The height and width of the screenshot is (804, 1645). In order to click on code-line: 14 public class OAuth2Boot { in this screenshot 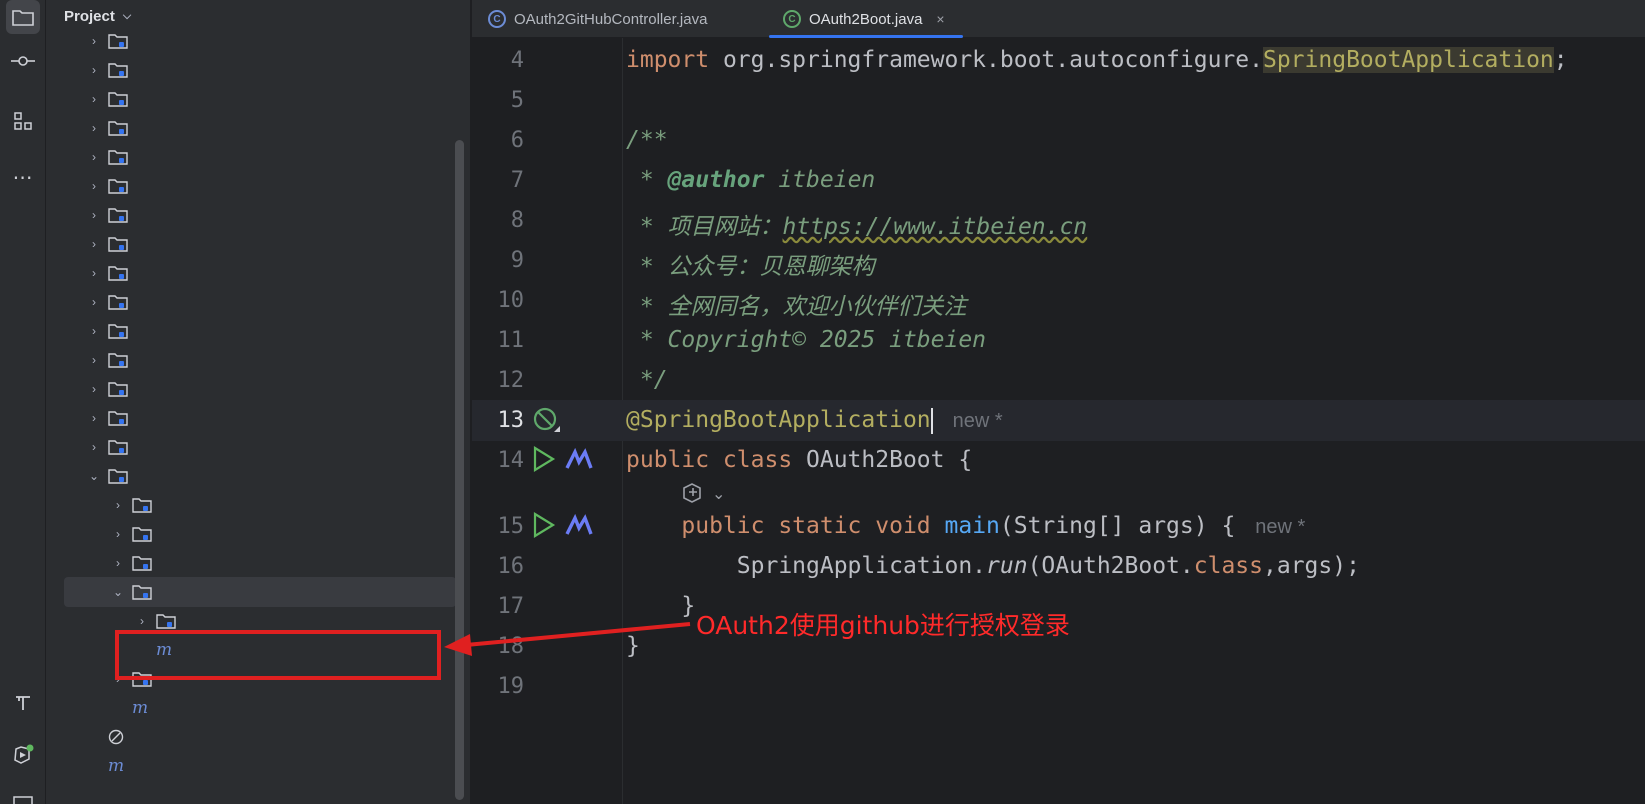, I will do `click(1058, 460)`.